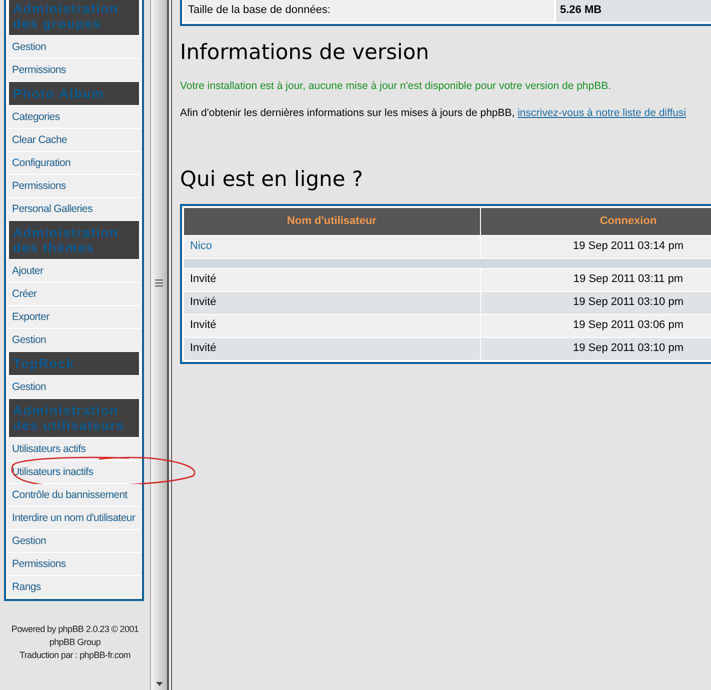 The height and width of the screenshot is (690, 711). I want to click on sidebar-link: Créer, so click(74, 294).